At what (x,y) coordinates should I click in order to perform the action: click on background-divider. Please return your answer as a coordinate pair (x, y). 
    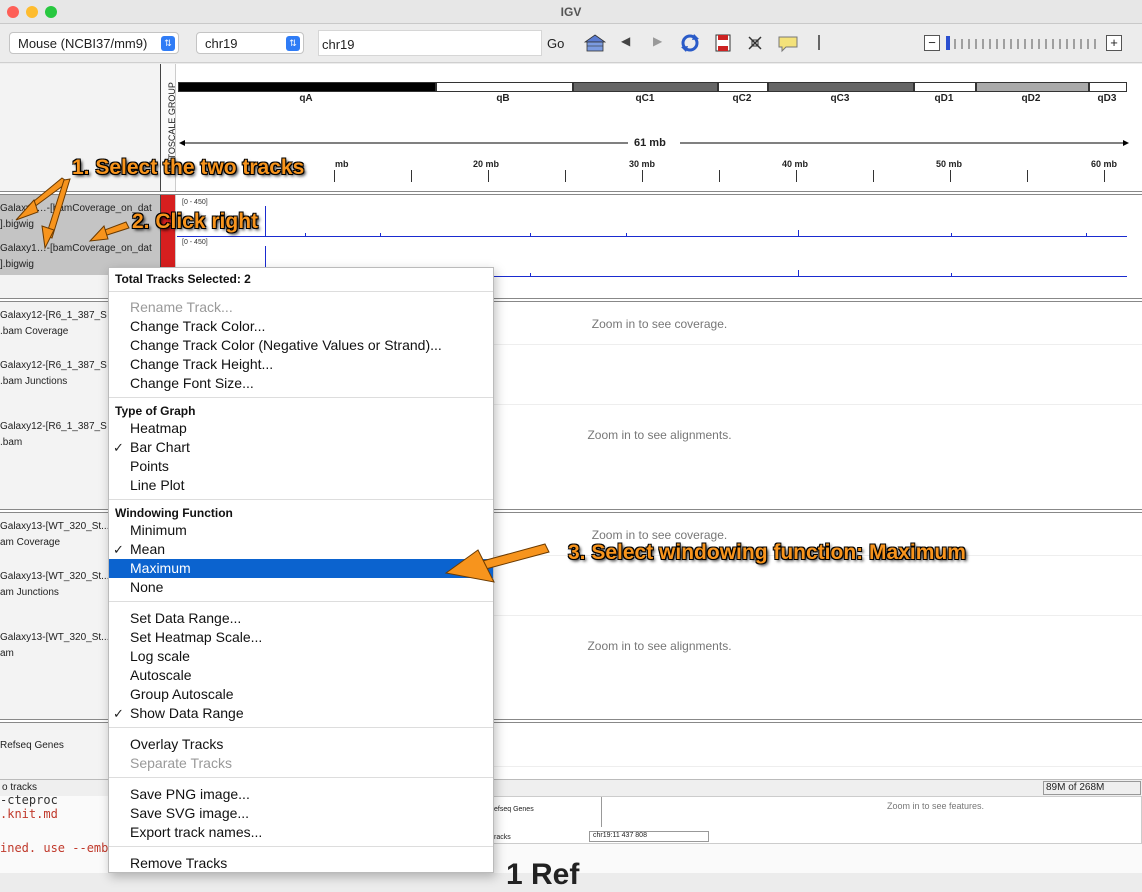
    Looking at the image, I should click on (601, 812).